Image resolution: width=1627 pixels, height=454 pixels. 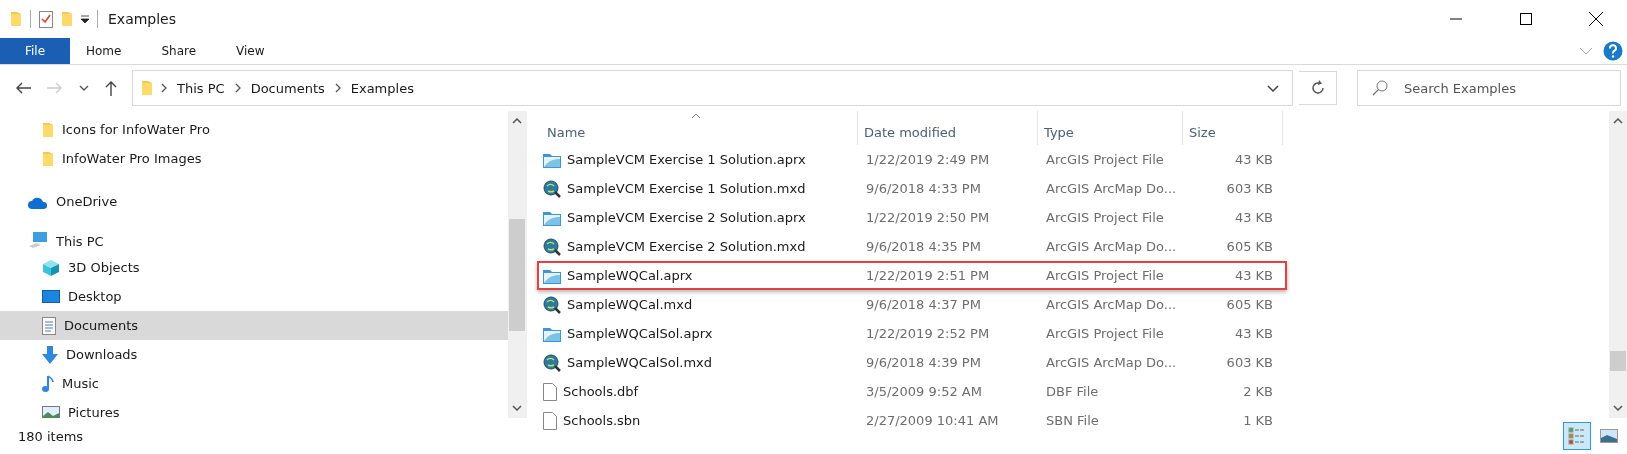 What do you see at coordinates (1489, 88) in the screenshot?
I see `search-box: Search Examples` at bounding box center [1489, 88].